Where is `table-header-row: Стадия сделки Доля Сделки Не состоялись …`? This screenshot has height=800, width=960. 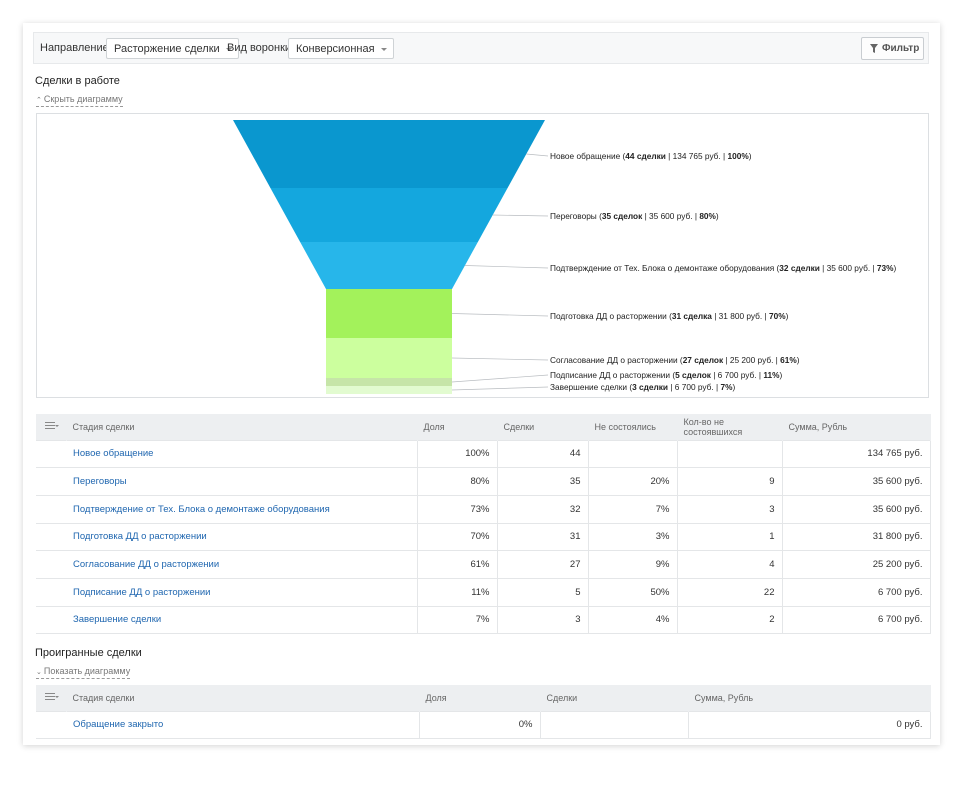 table-header-row: Стадия сделки Доля Сделки Не состоялись … is located at coordinates (483, 427).